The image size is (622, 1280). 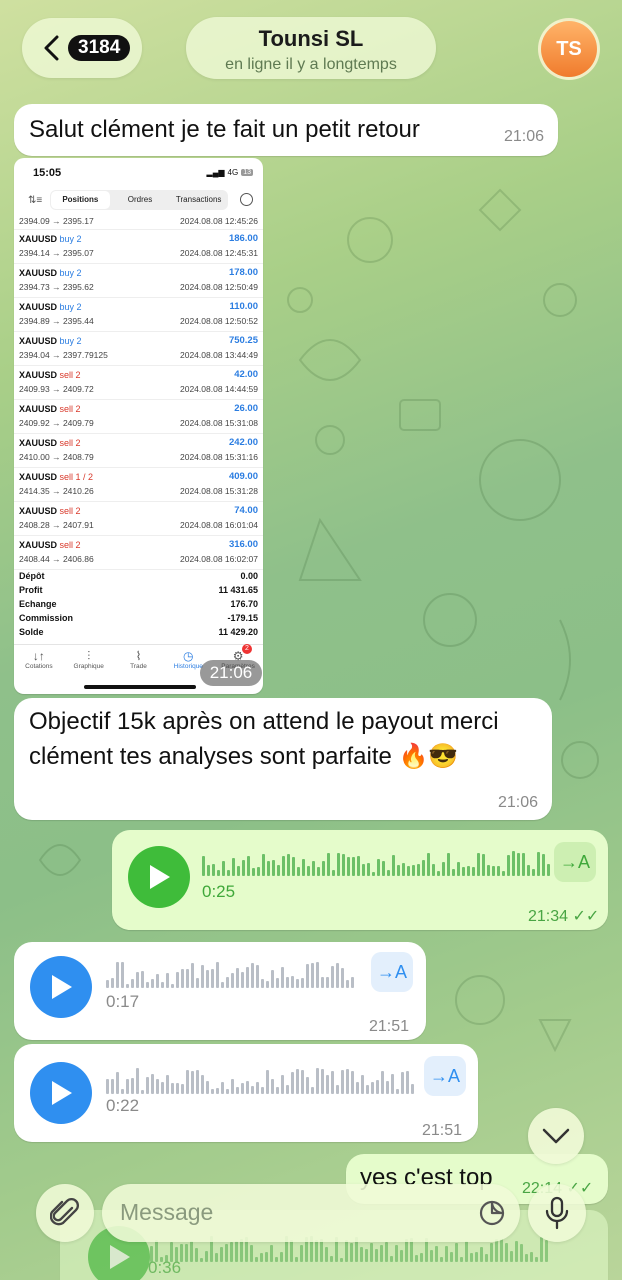 What do you see at coordinates (38, 604) in the screenshot?
I see `summary-label: Echange` at bounding box center [38, 604].